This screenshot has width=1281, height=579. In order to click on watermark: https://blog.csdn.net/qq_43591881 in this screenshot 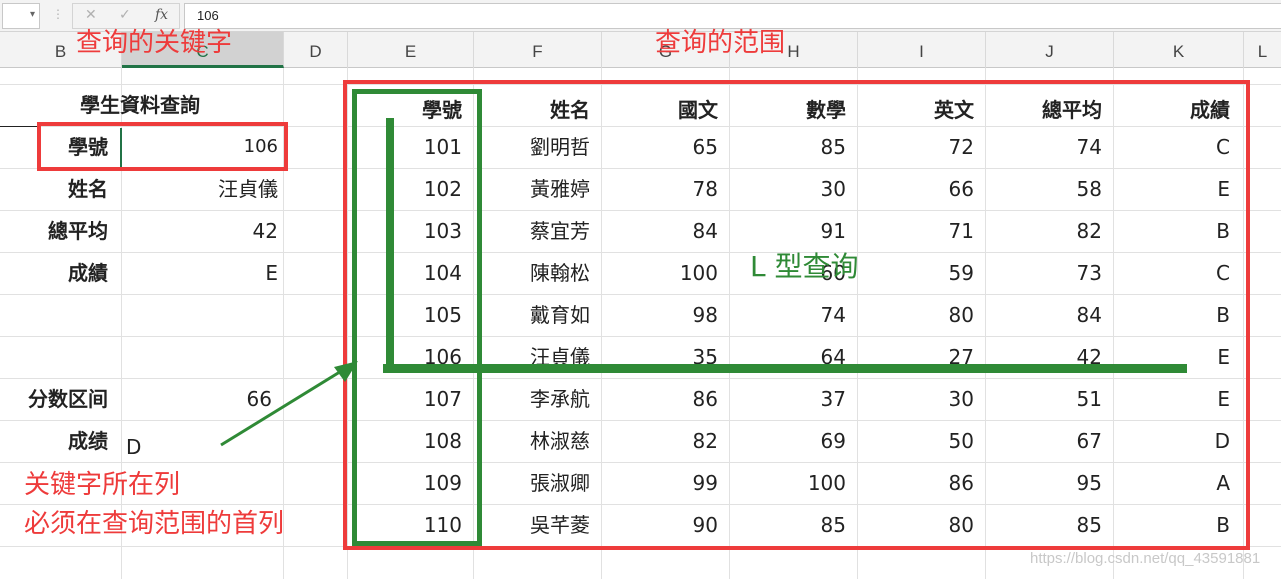, I will do `click(1145, 558)`.